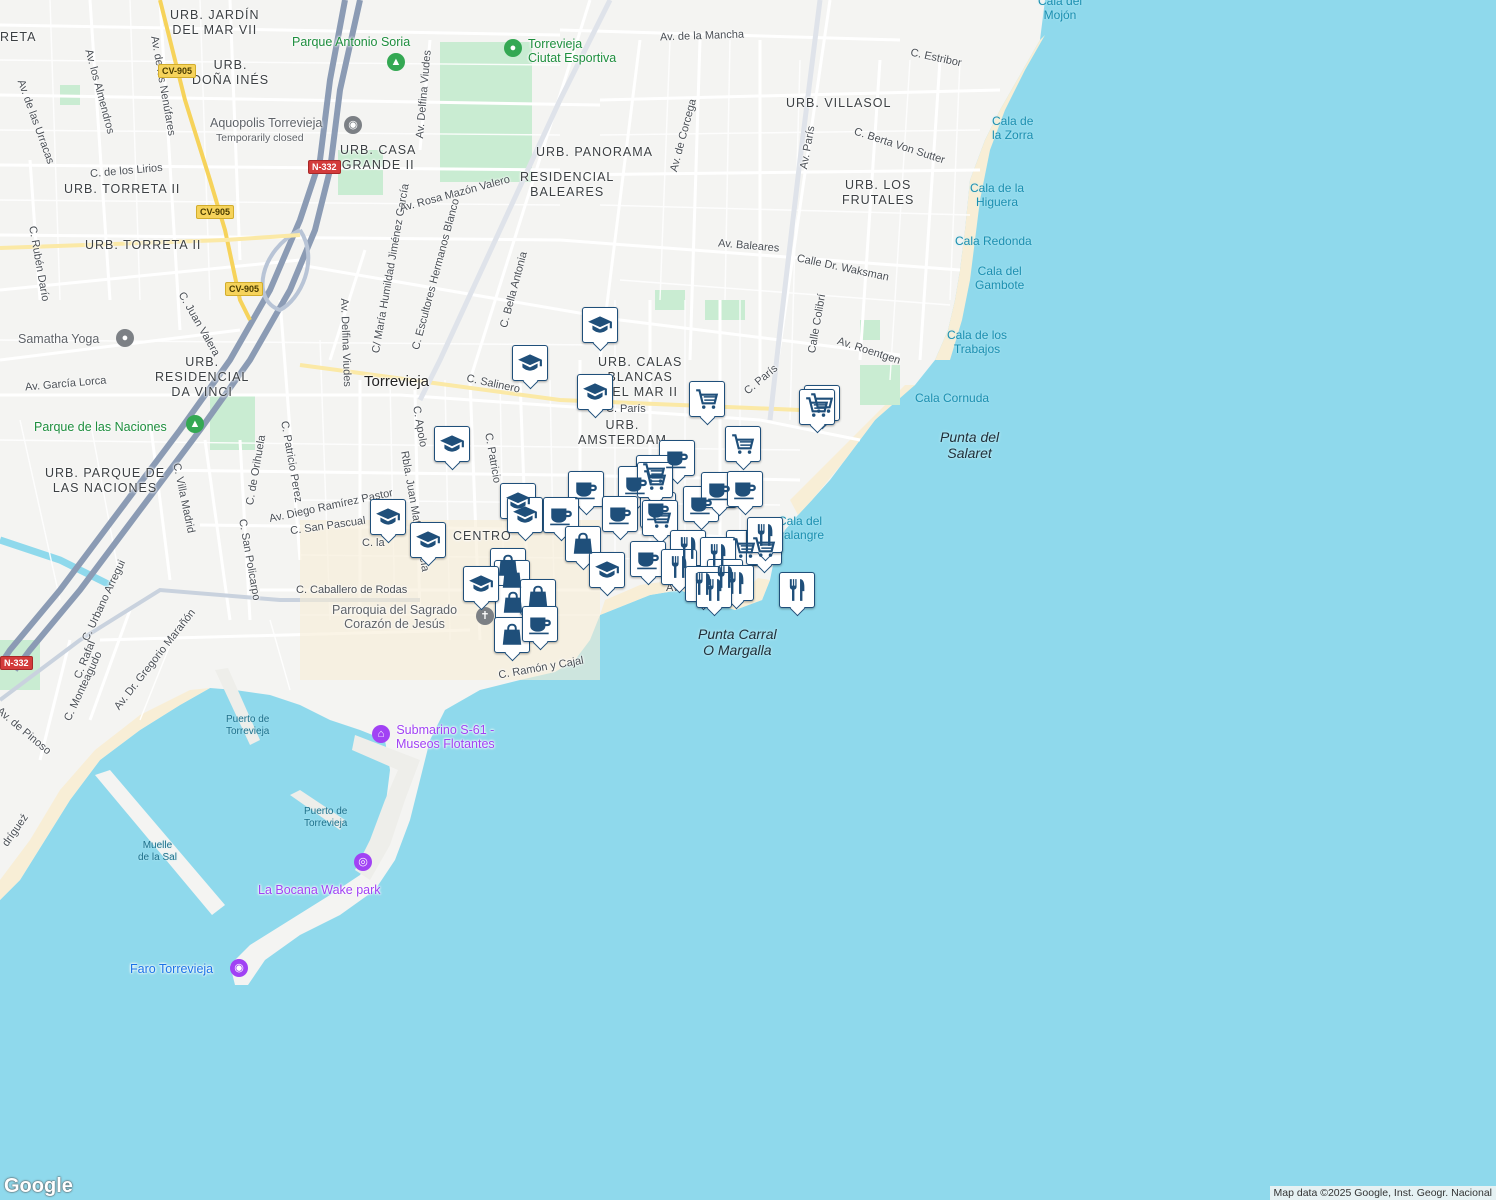  Describe the element at coordinates (839, 103) in the screenshot. I see `area-label-villasol: URB. VILLASOL` at that location.